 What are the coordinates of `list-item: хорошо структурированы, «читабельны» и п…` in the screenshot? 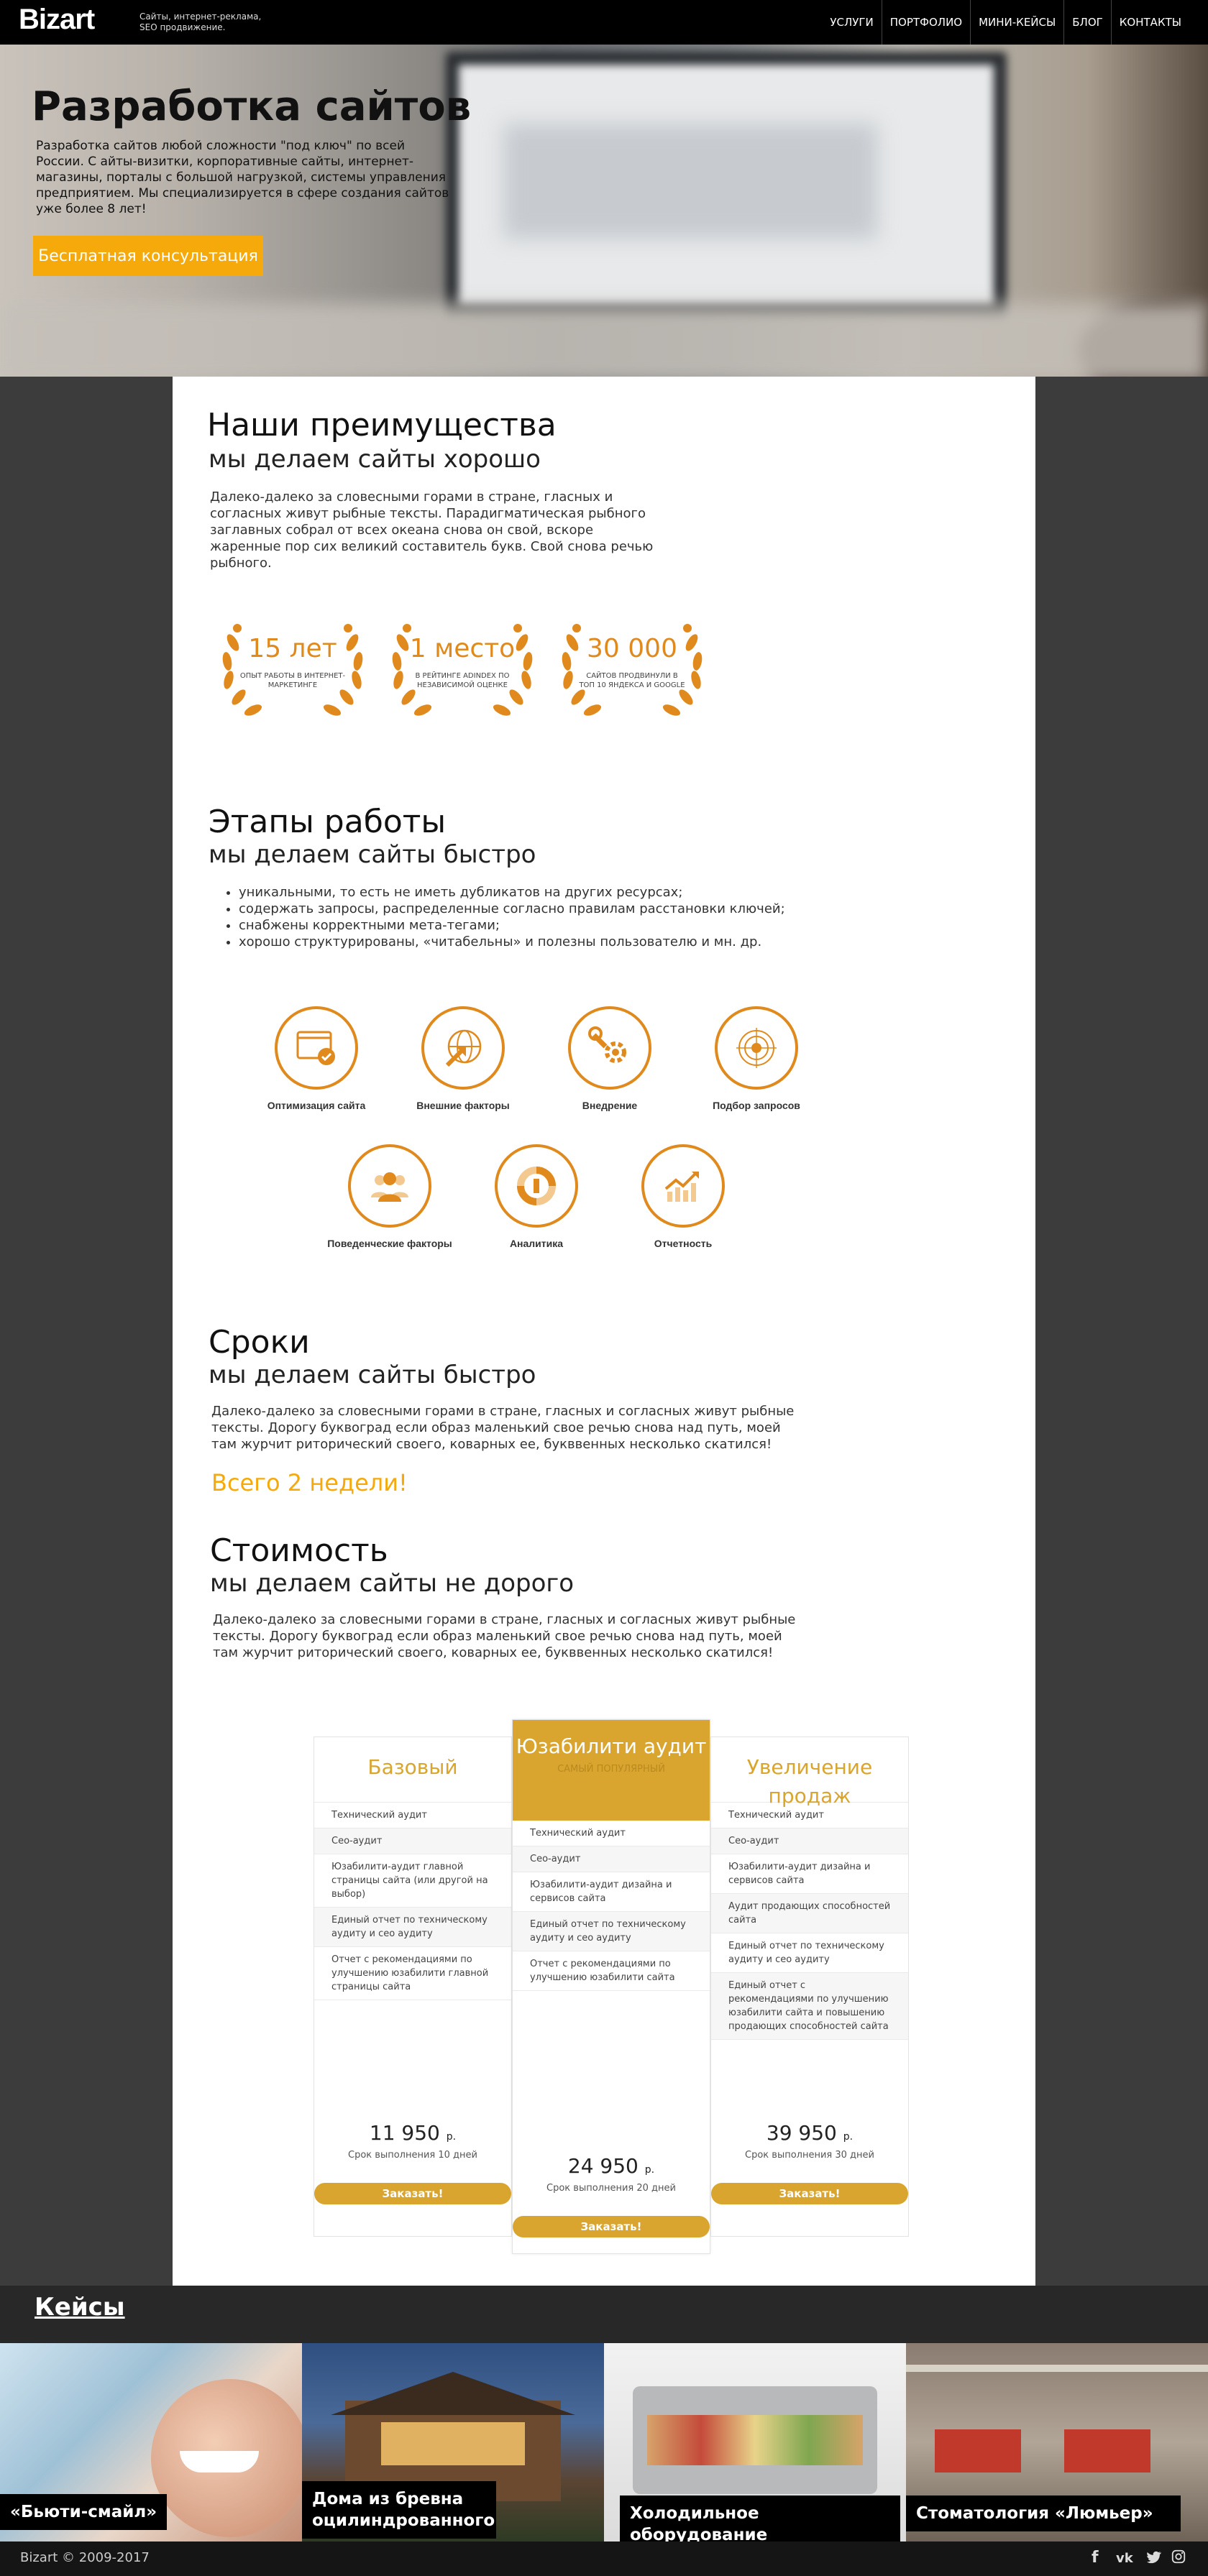 It's located at (562, 942).